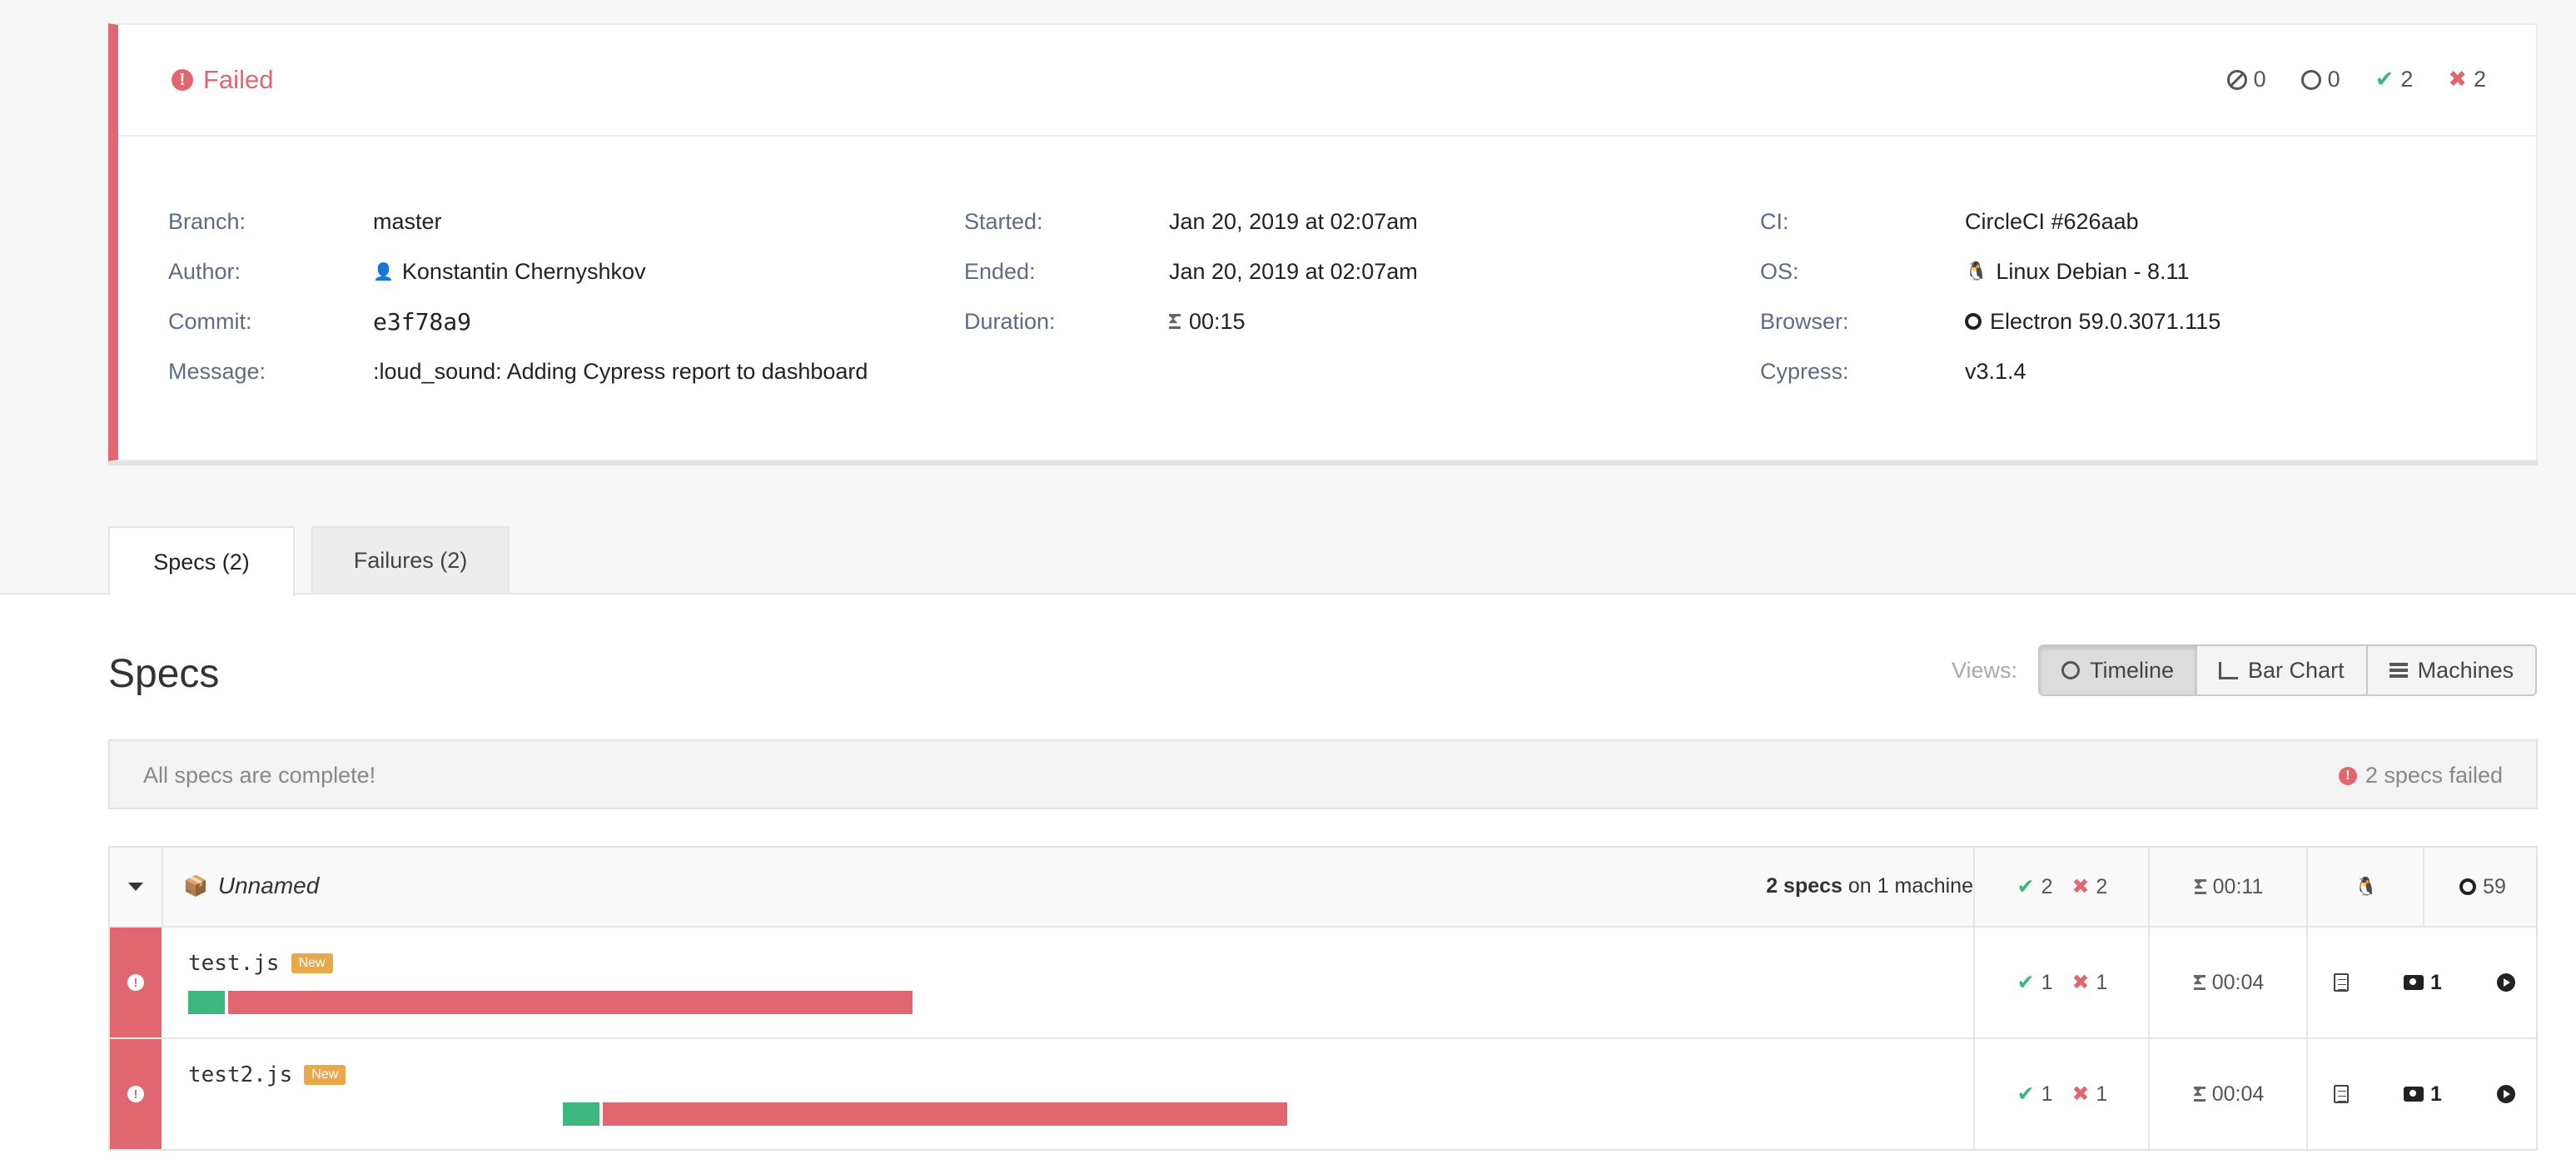 The image size is (2576, 1174). What do you see at coordinates (164, 674) in the screenshot?
I see `specs-title: Specs` at bounding box center [164, 674].